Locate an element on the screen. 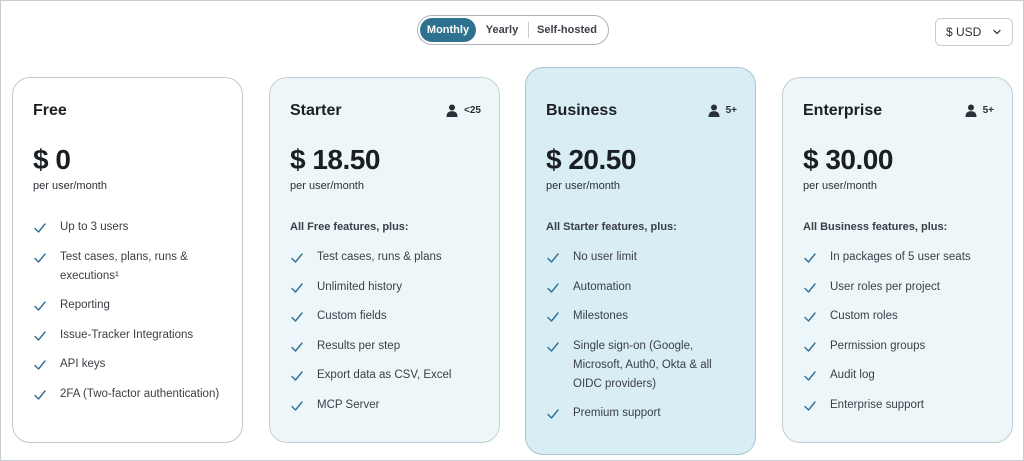 The height and width of the screenshot is (461, 1024). feature-label: Results per step is located at coordinates (359, 345).